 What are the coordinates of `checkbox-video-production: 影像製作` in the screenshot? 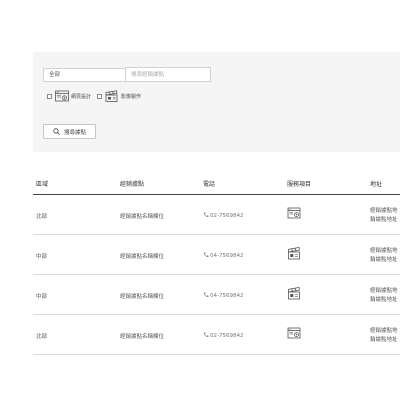 It's located at (119, 96).